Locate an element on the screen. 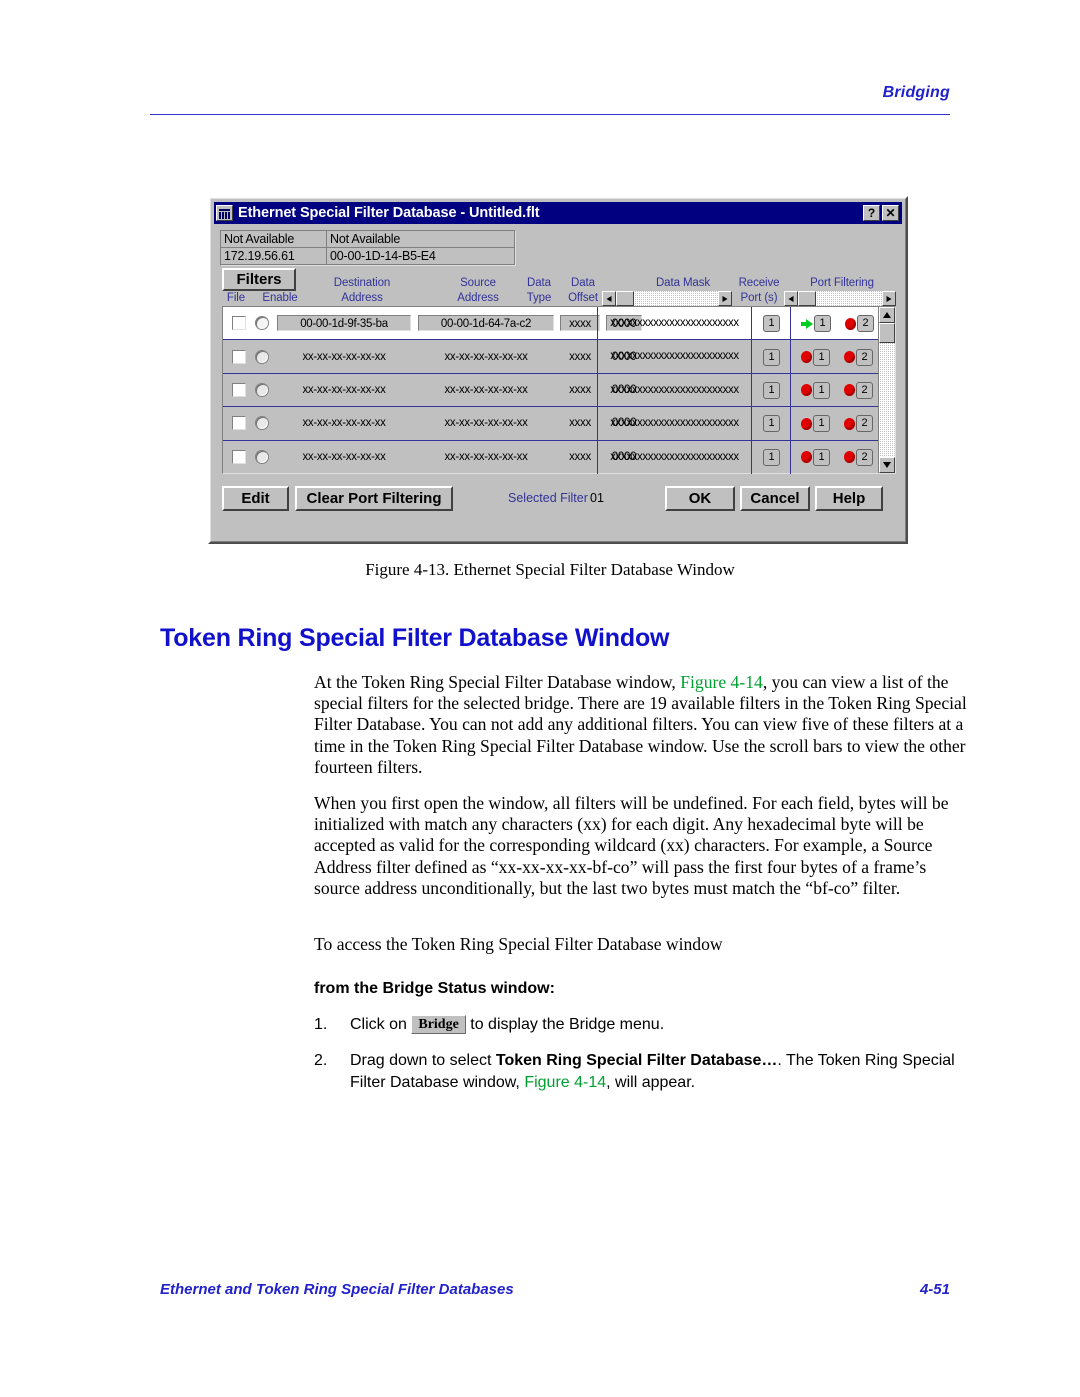 This screenshot has width=1080, height=1397. device-name-value: Not Available is located at coordinates (274, 239).